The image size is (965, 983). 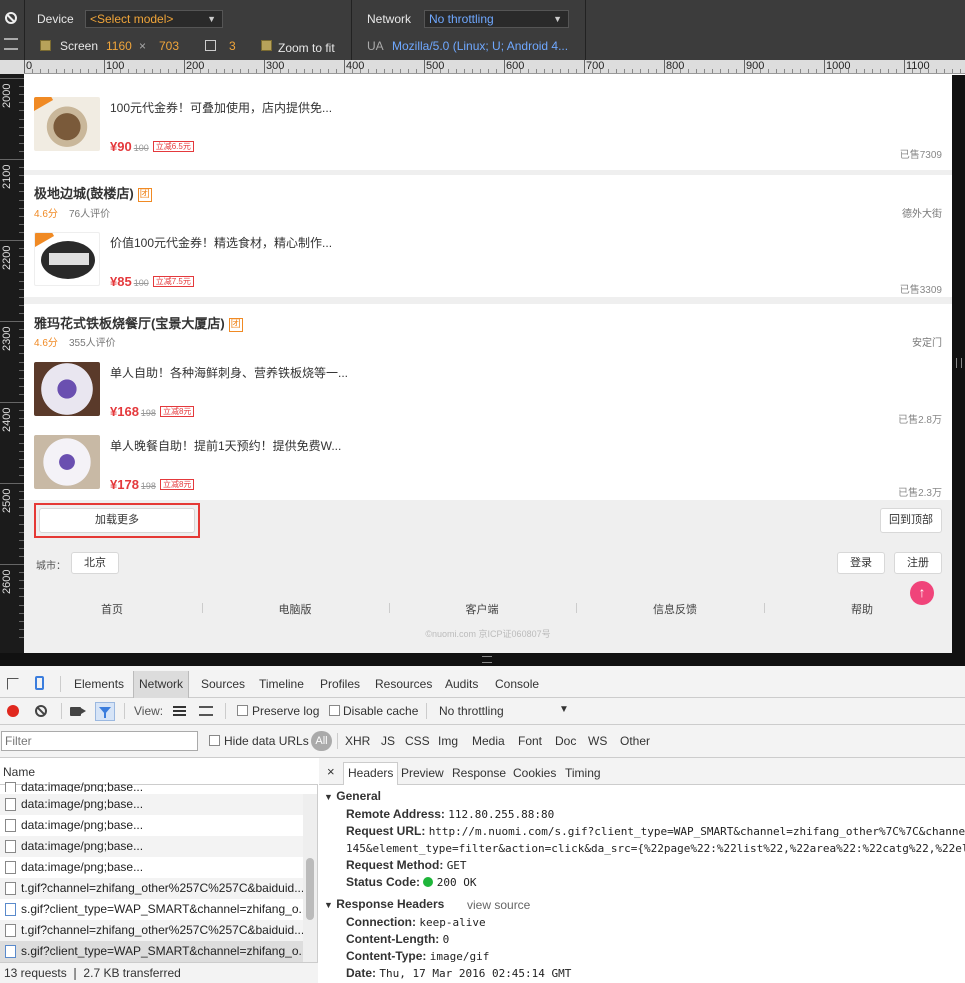 I want to click on tab-response: Response, so click(x=479, y=773).